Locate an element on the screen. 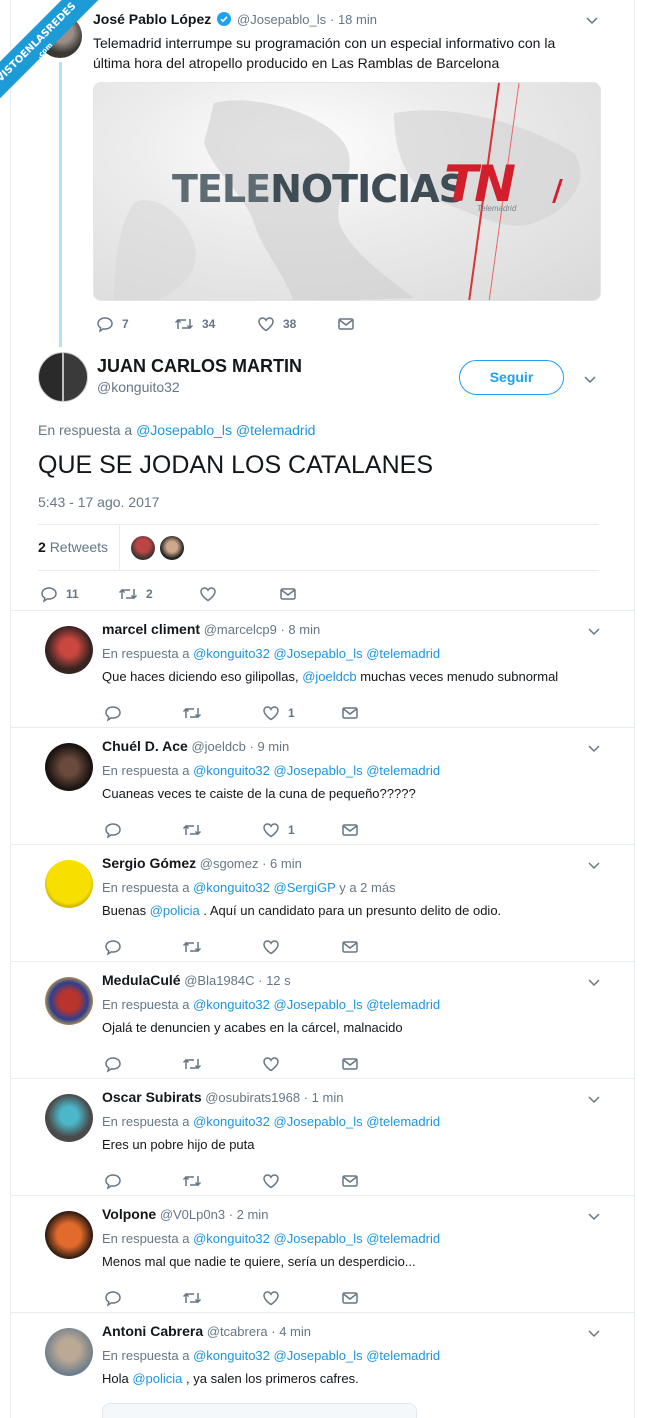 The height and width of the screenshot is (1418, 645). reply-mentions: @Josepablo_ls @telemadrid is located at coordinates (225, 430).